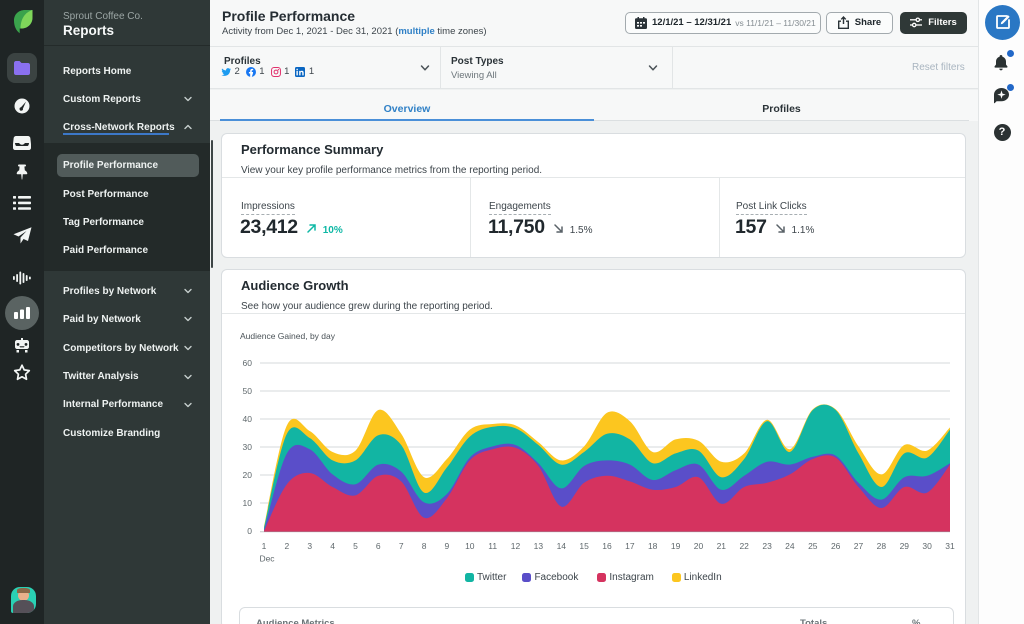 This screenshot has height=624, width=1024. What do you see at coordinates (905, 546) in the screenshot?
I see `svg-text: 29` at bounding box center [905, 546].